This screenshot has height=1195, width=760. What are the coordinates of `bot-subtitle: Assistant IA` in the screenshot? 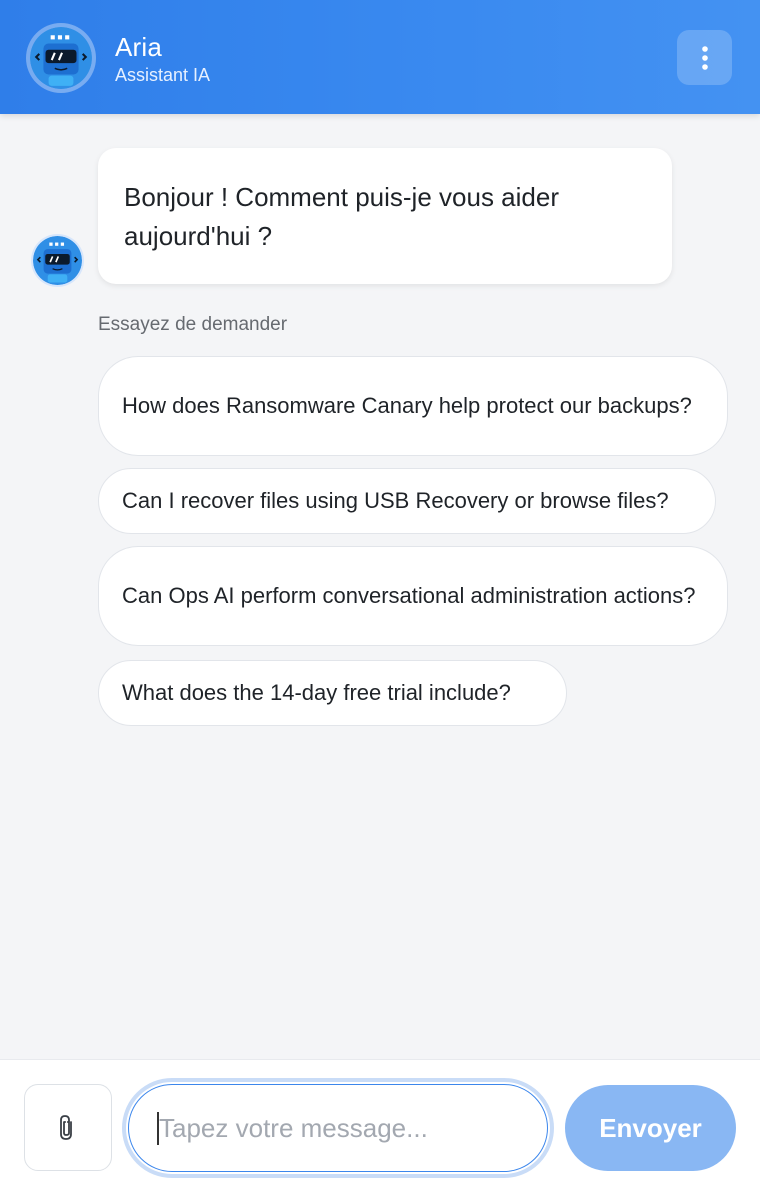 It's located at (163, 75).